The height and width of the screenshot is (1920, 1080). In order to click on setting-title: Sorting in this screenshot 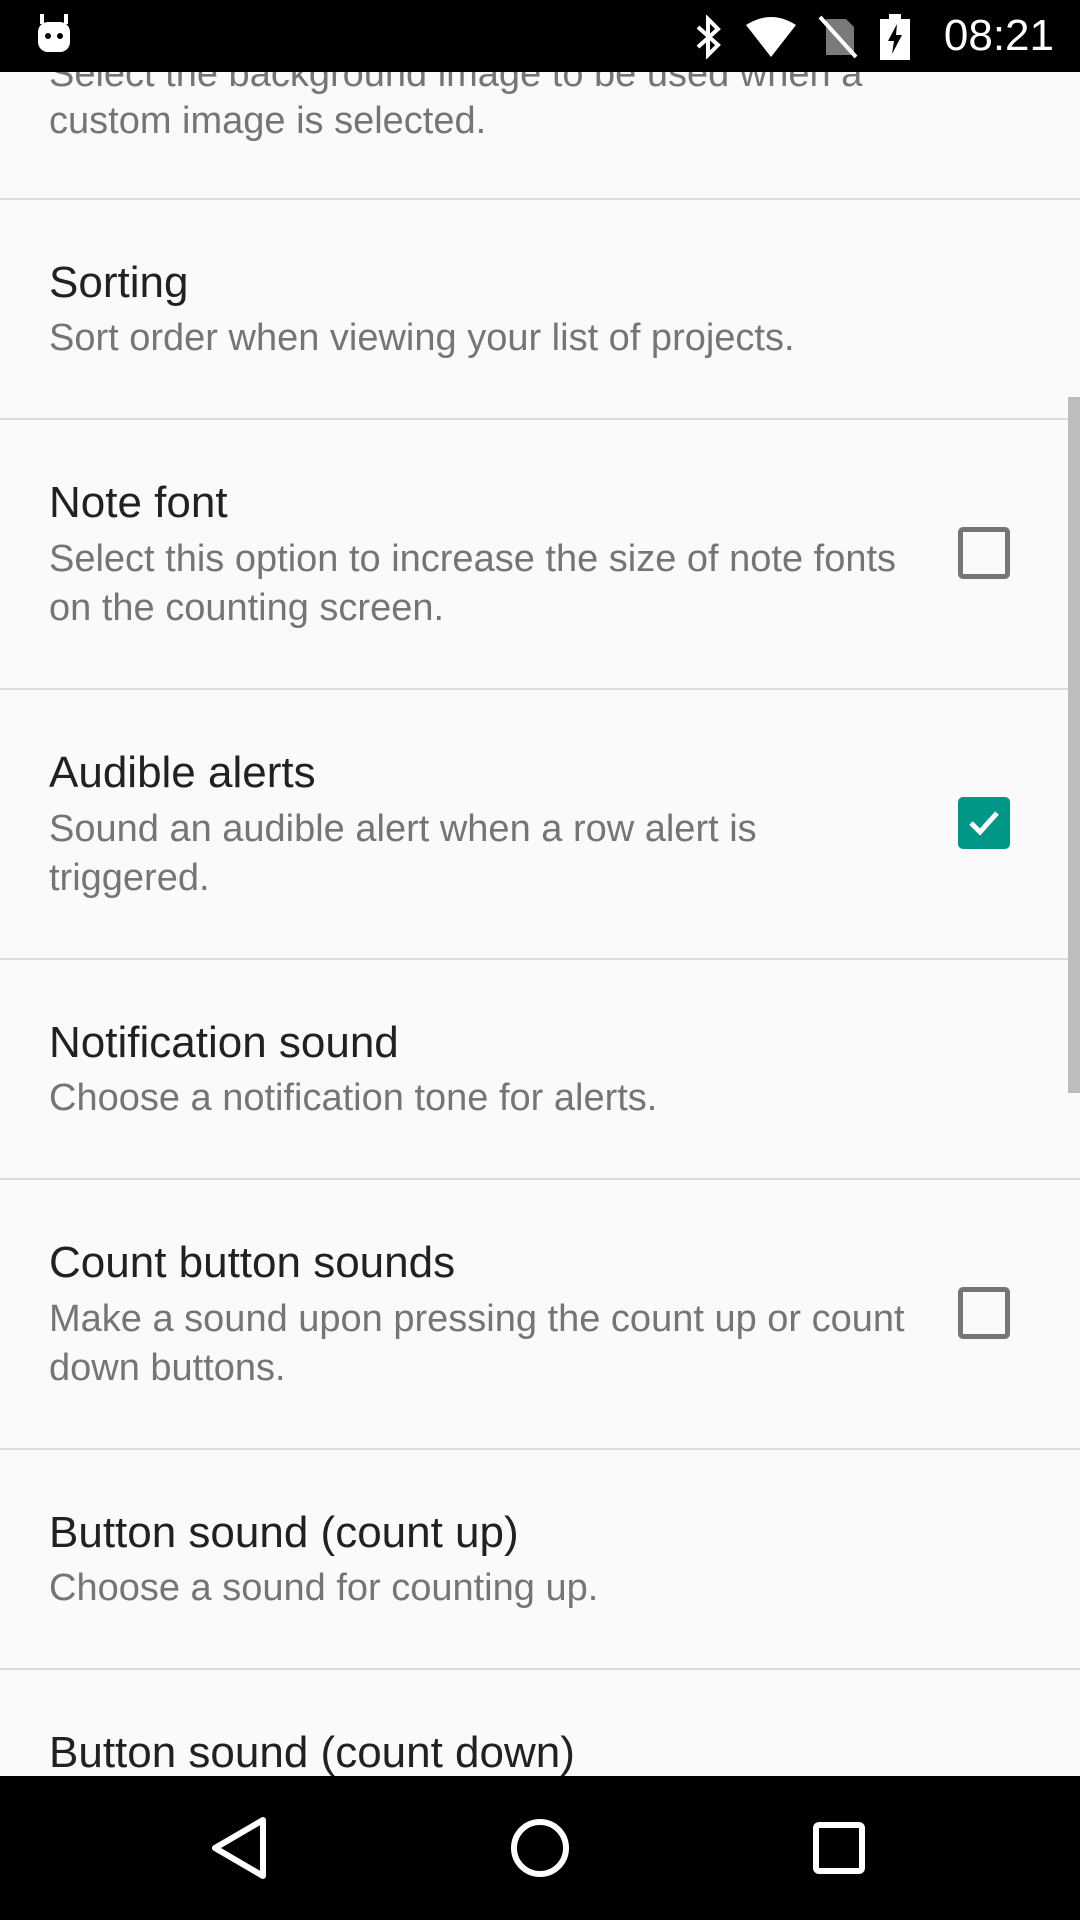, I will do `click(119, 282)`.